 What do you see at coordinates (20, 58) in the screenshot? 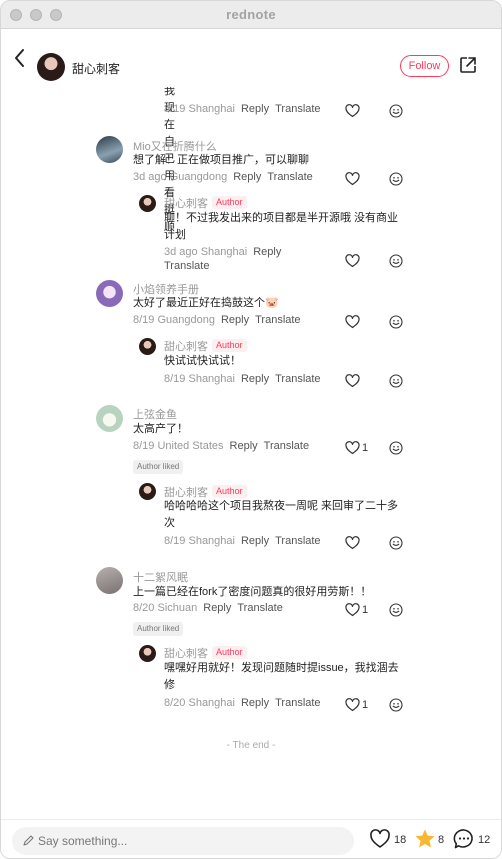
I see `back-icon` at bounding box center [20, 58].